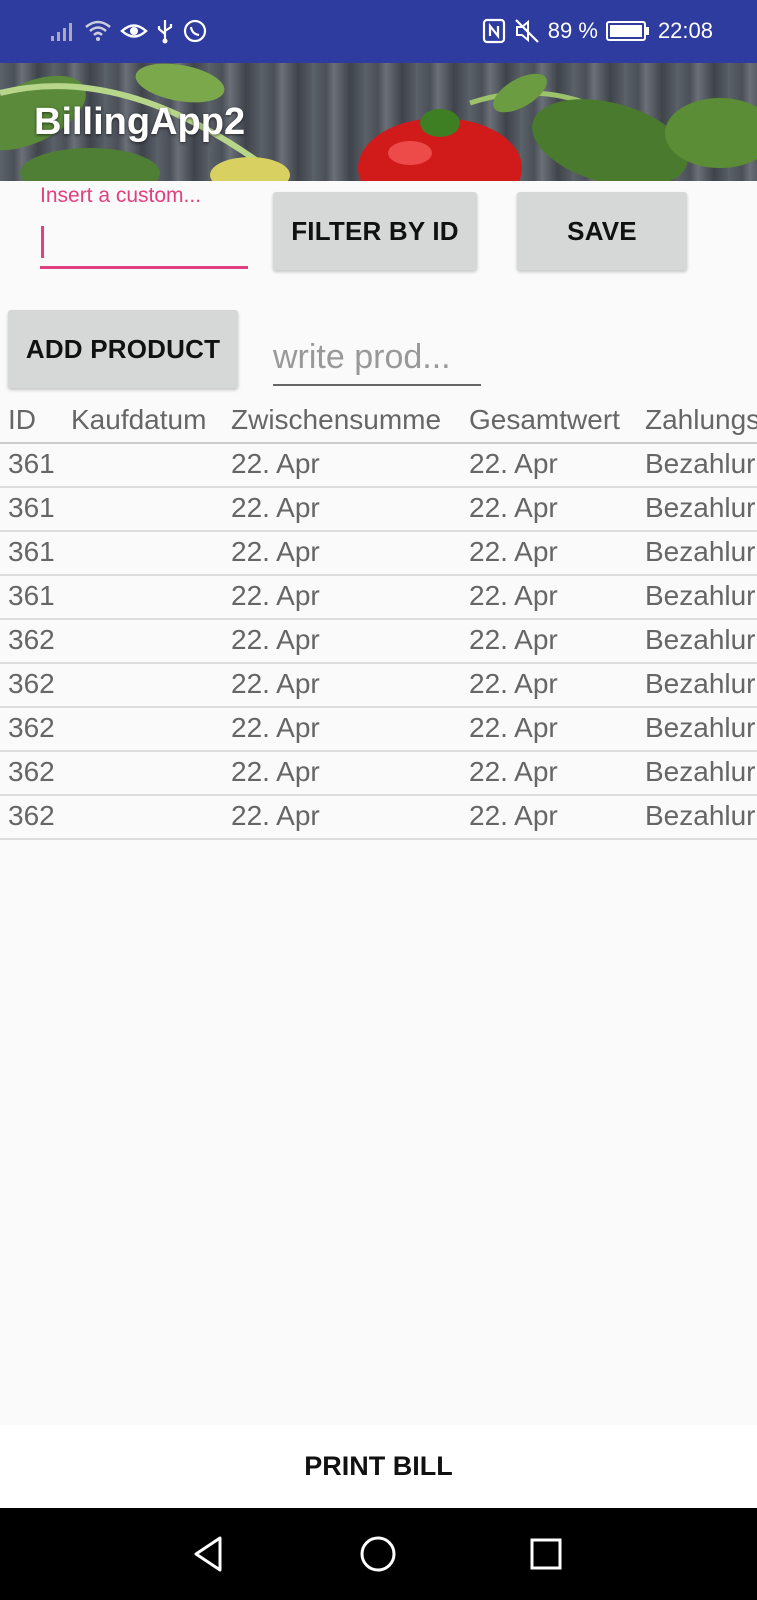 Image resolution: width=757 pixels, height=1600 pixels. What do you see at coordinates (22, 419) in the screenshot?
I see `column-header-id: ID` at bounding box center [22, 419].